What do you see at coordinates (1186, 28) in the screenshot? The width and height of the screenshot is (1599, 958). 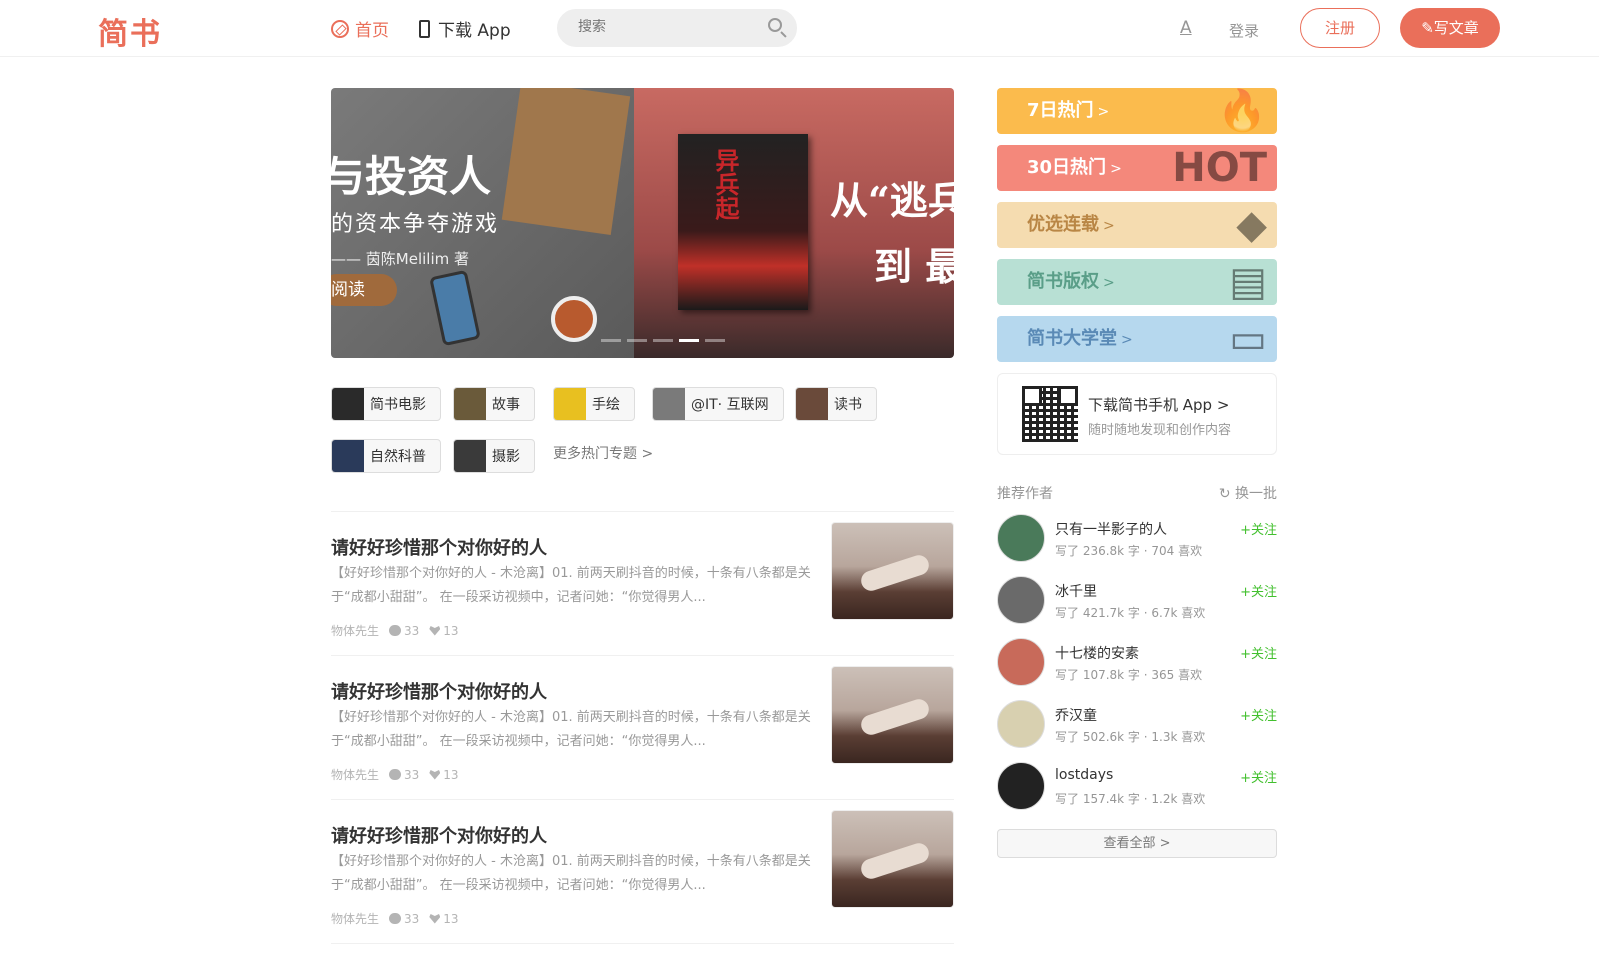 I see `font-style-toggle: A` at bounding box center [1186, 28].